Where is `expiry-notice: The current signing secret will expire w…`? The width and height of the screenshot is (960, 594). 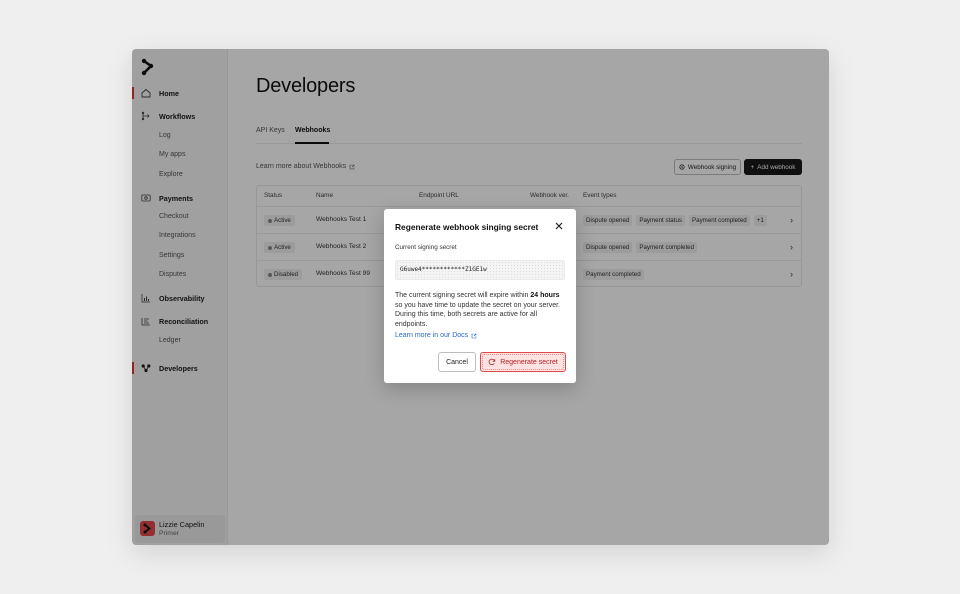
expiry-notice: The current signing secret will expire w… is located at coordinates (477, 310).